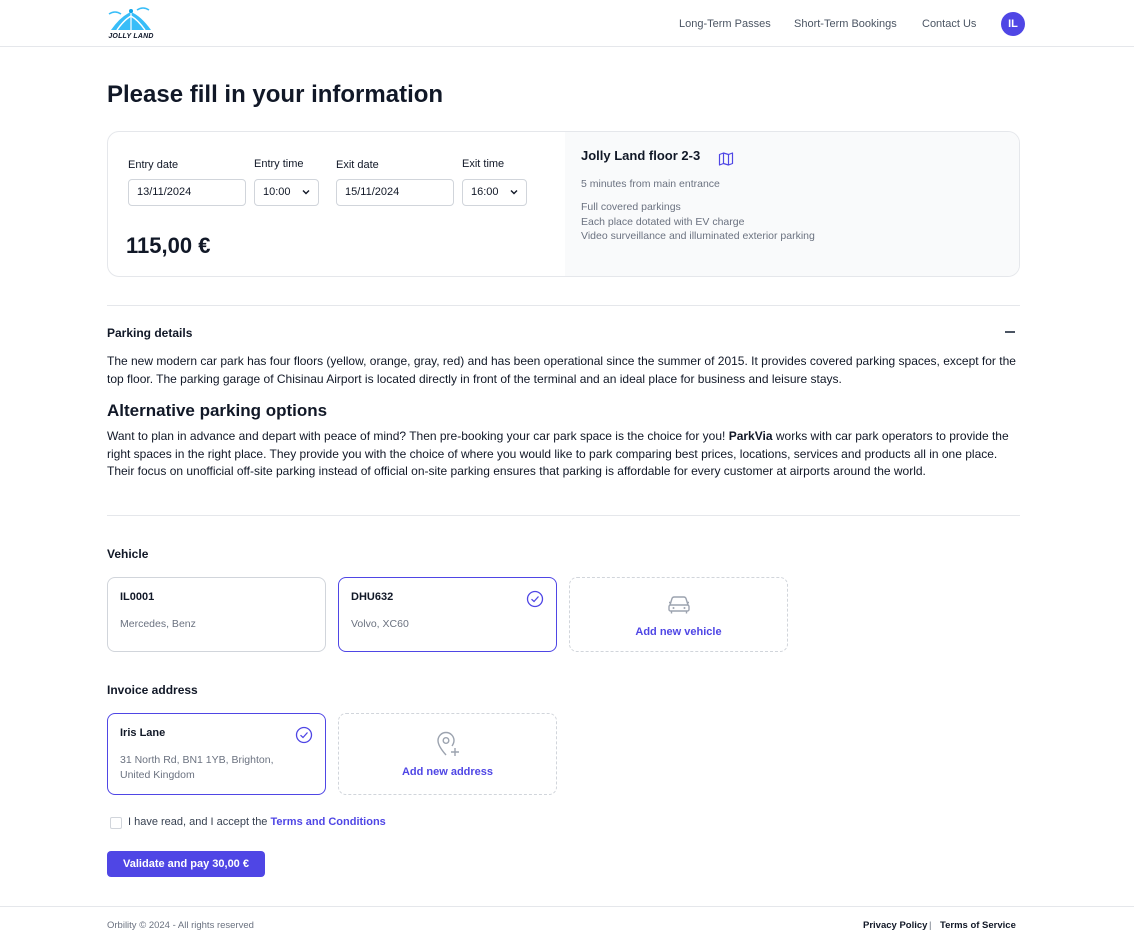 The height and width of the screenshot is (945, 1134). I want to click on entry-time-label: Entry time, so click(279, 164).